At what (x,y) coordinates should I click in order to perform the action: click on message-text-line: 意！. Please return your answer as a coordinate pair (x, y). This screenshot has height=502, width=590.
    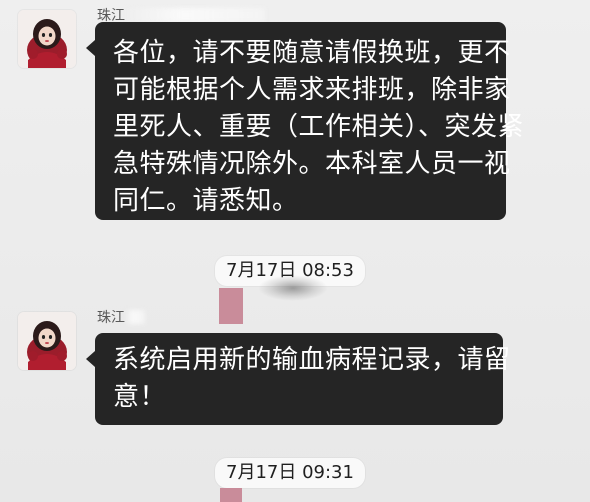
    Looking at the image, I should click on (140, 397).